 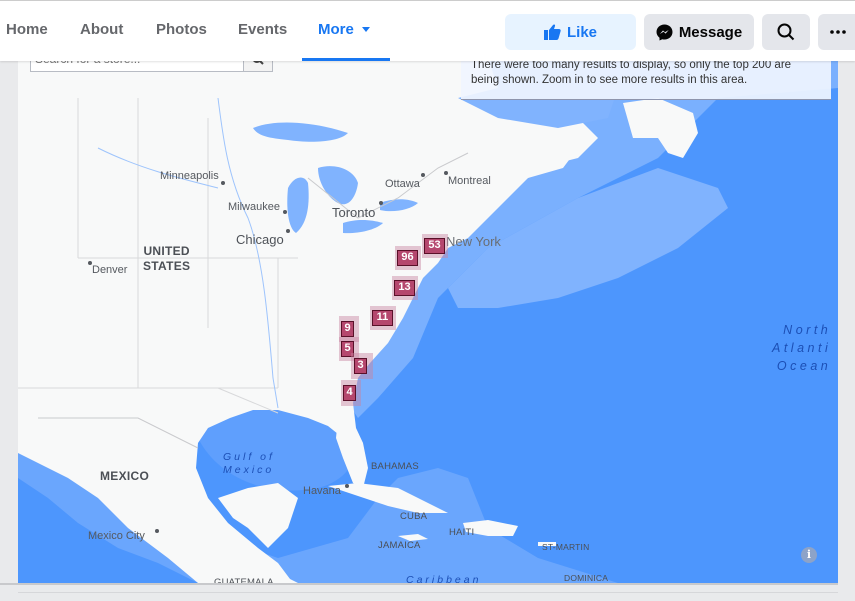 What do you see at coordinates (347, 329) in the screenshot?
I see `cluster-count: 9` at bounding box center [347, 329].